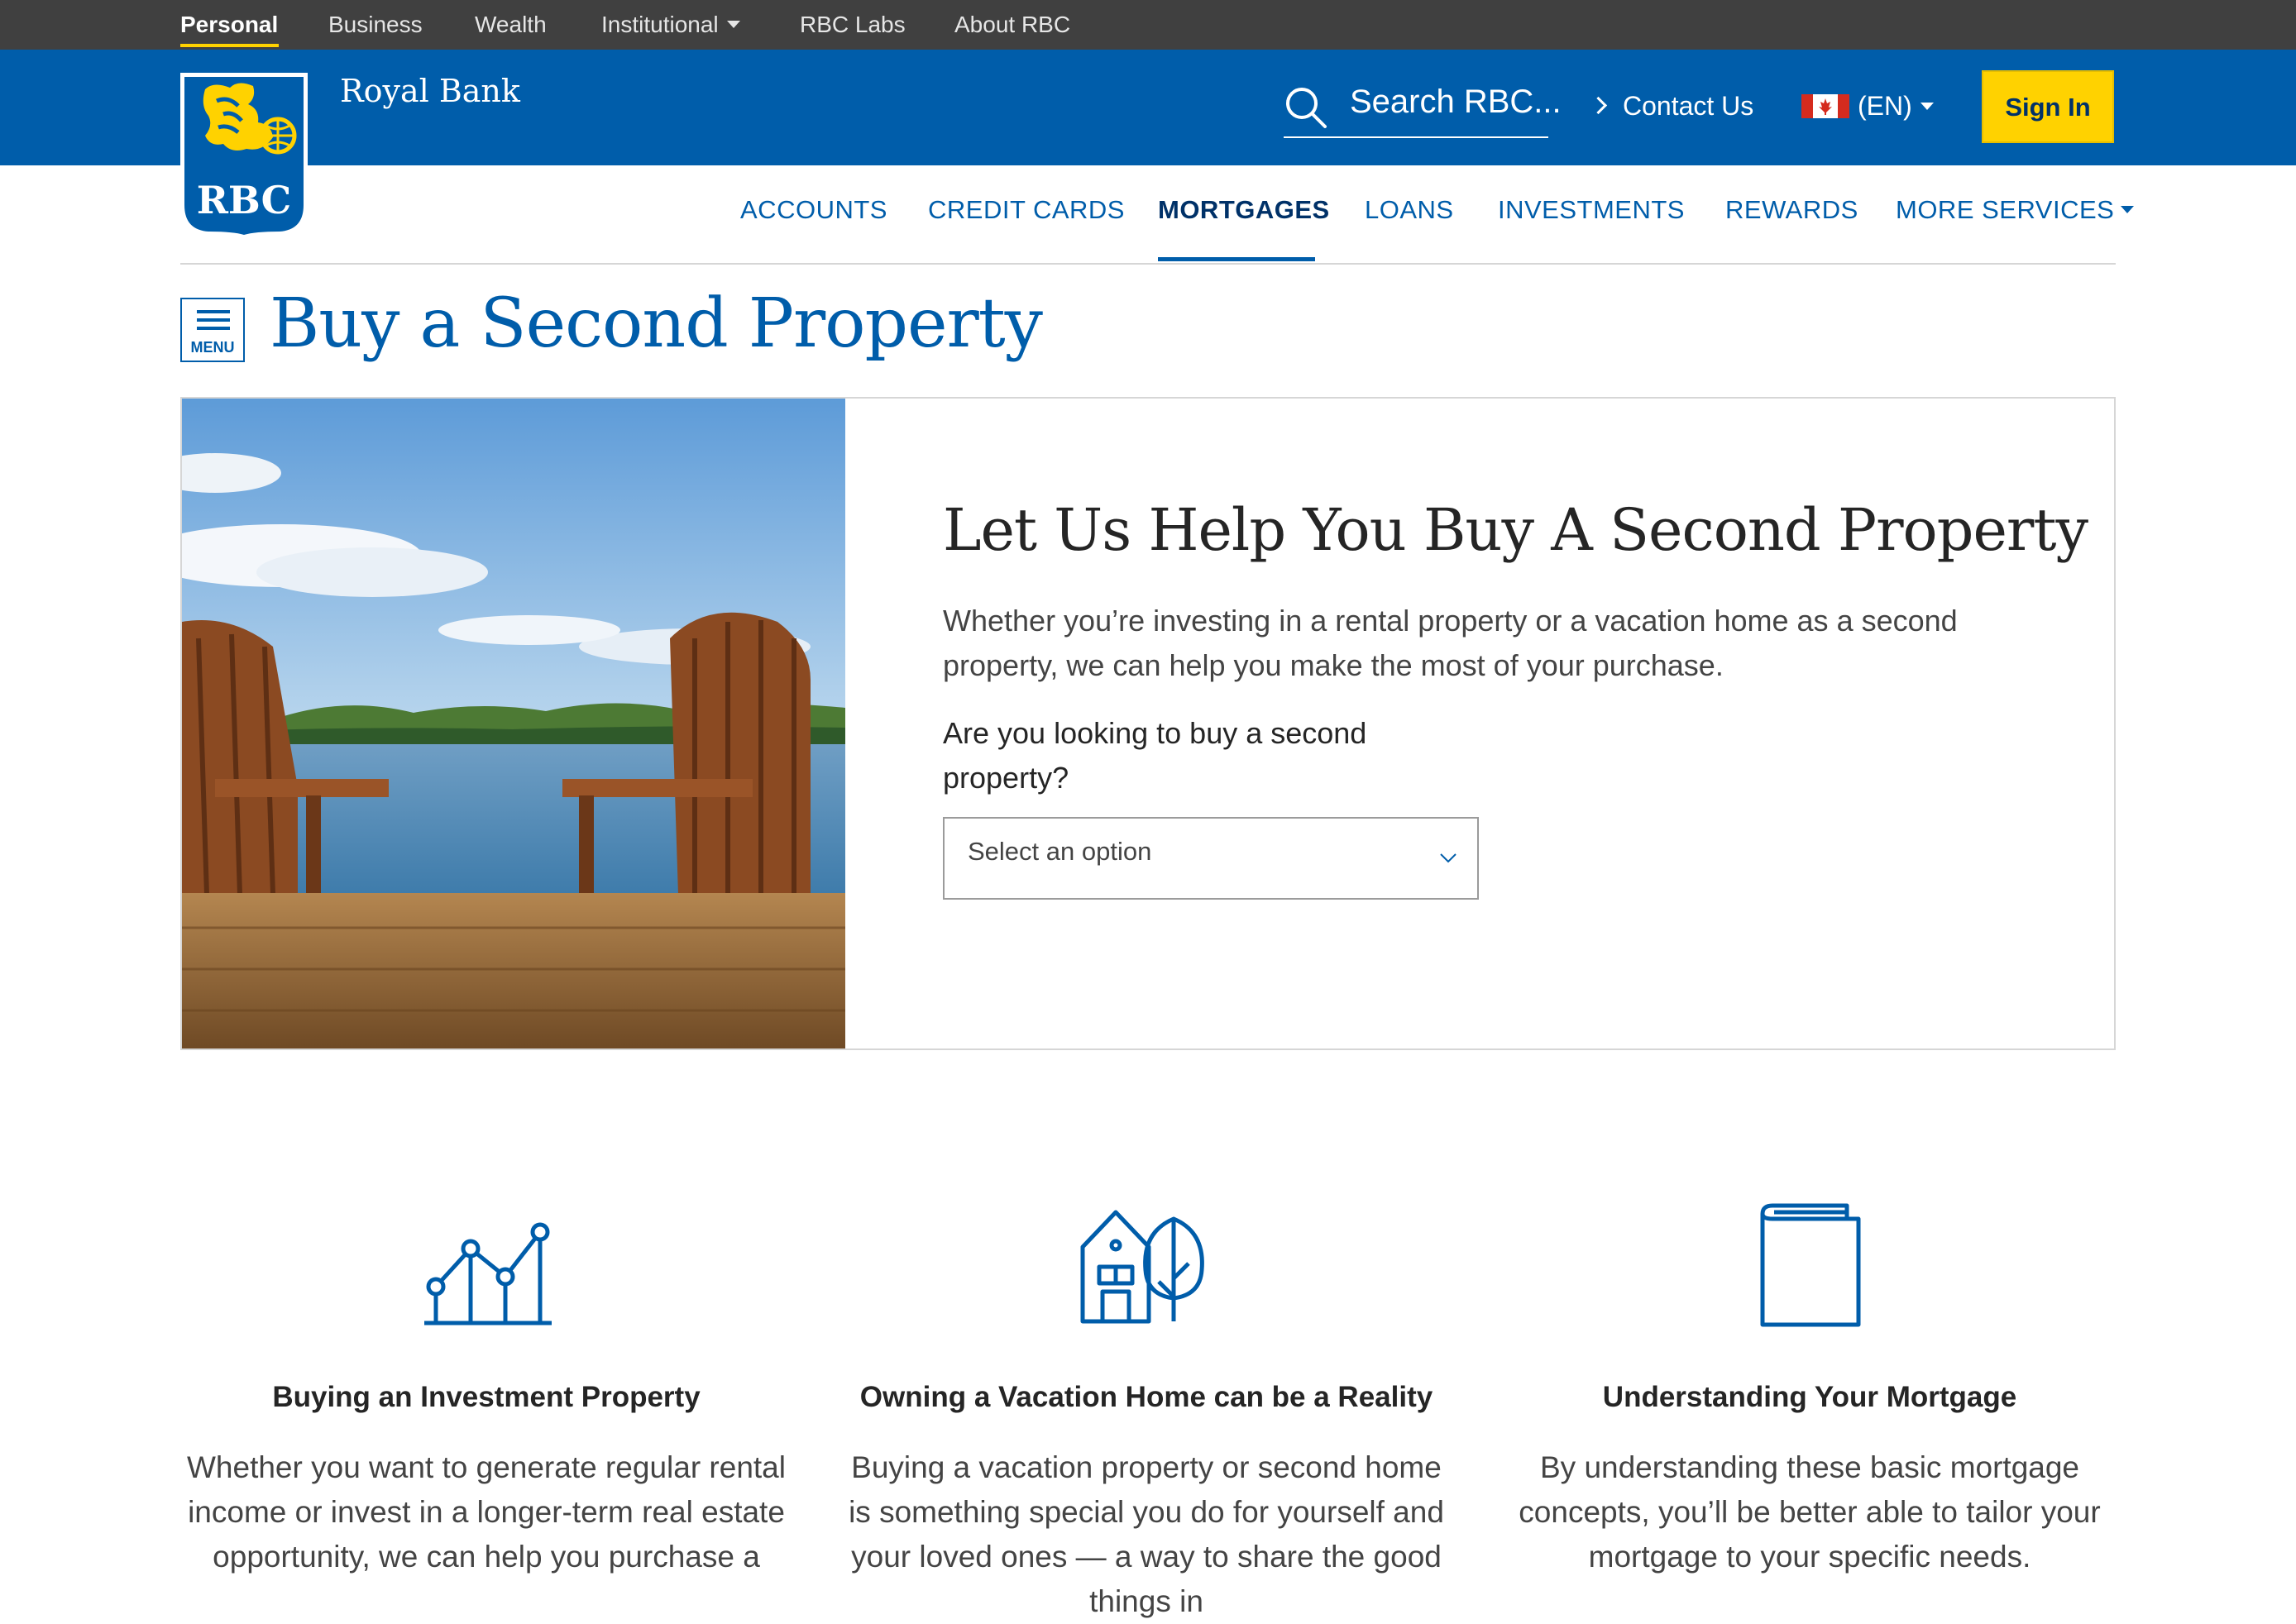 The image size is (2296, 1624). What do you see at coordinates (1688, 106) in the screenshot?
I see `contact-us-label: Contact Us` at bounding box center [1688, 106].